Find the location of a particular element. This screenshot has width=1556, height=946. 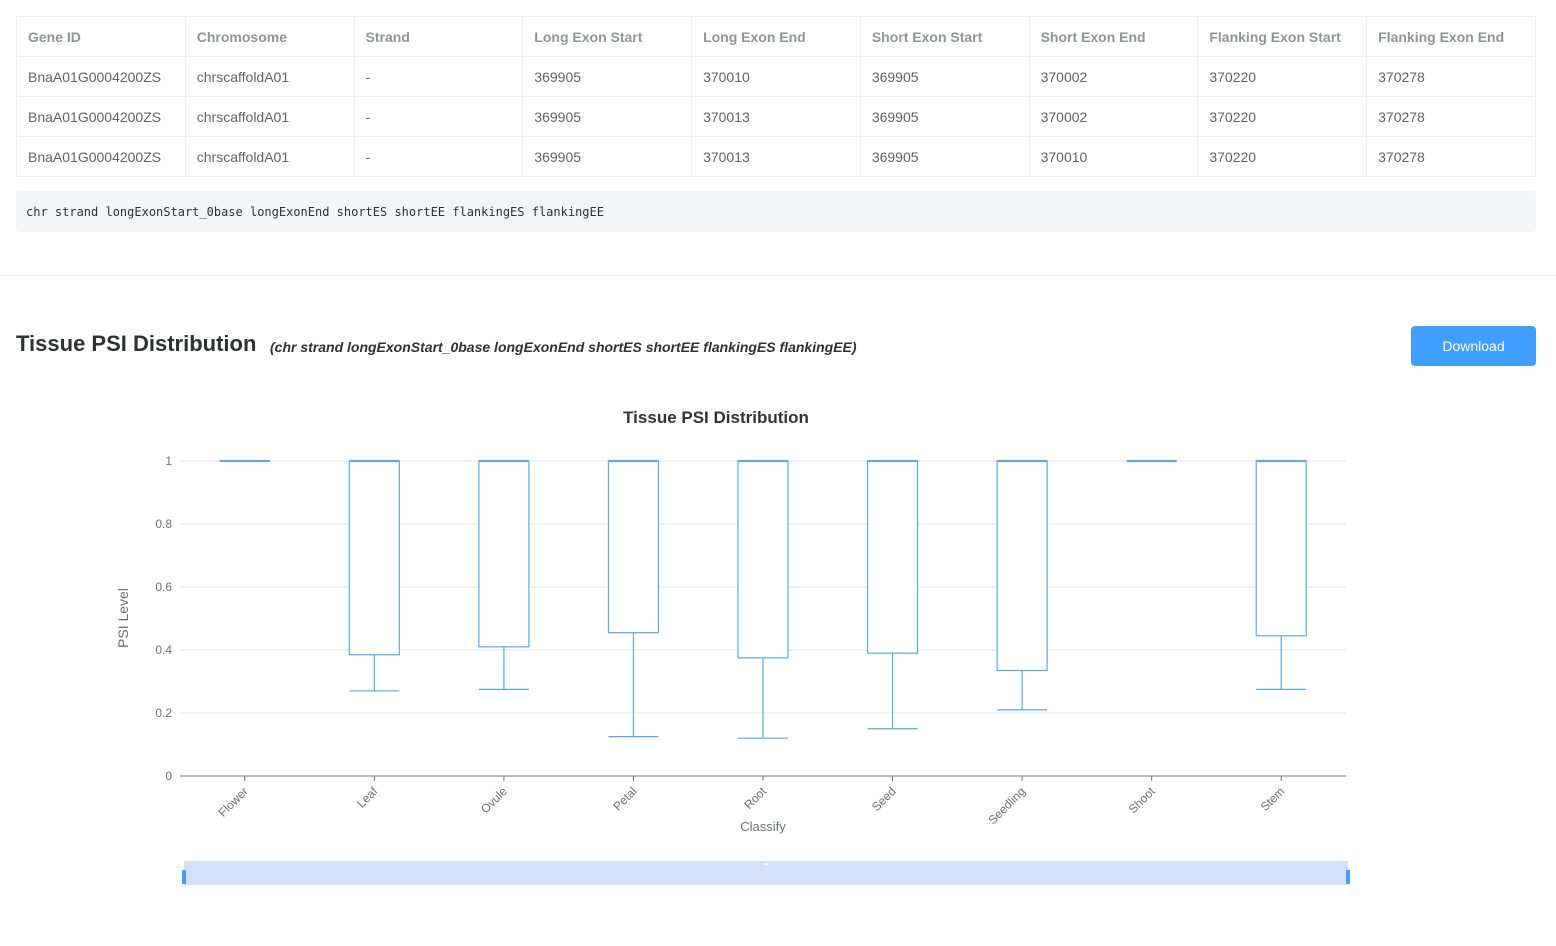

y-tick-label: 0.2 is located at coordinates (163, 713).